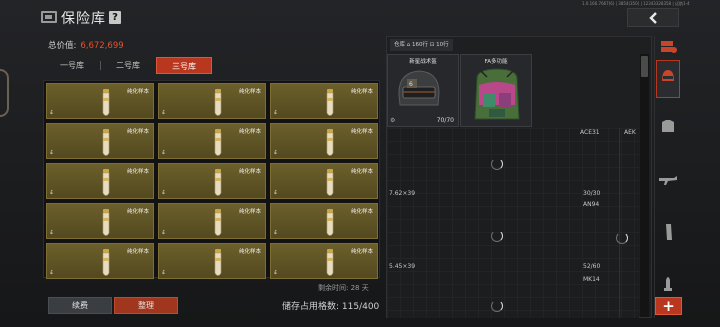 The height and width of the screenshot is (327, 720). What do you see at coordinates (496, 90) in the screenshot?
I see `item-backpack: FA多功能` at bounding box center [496, 90].